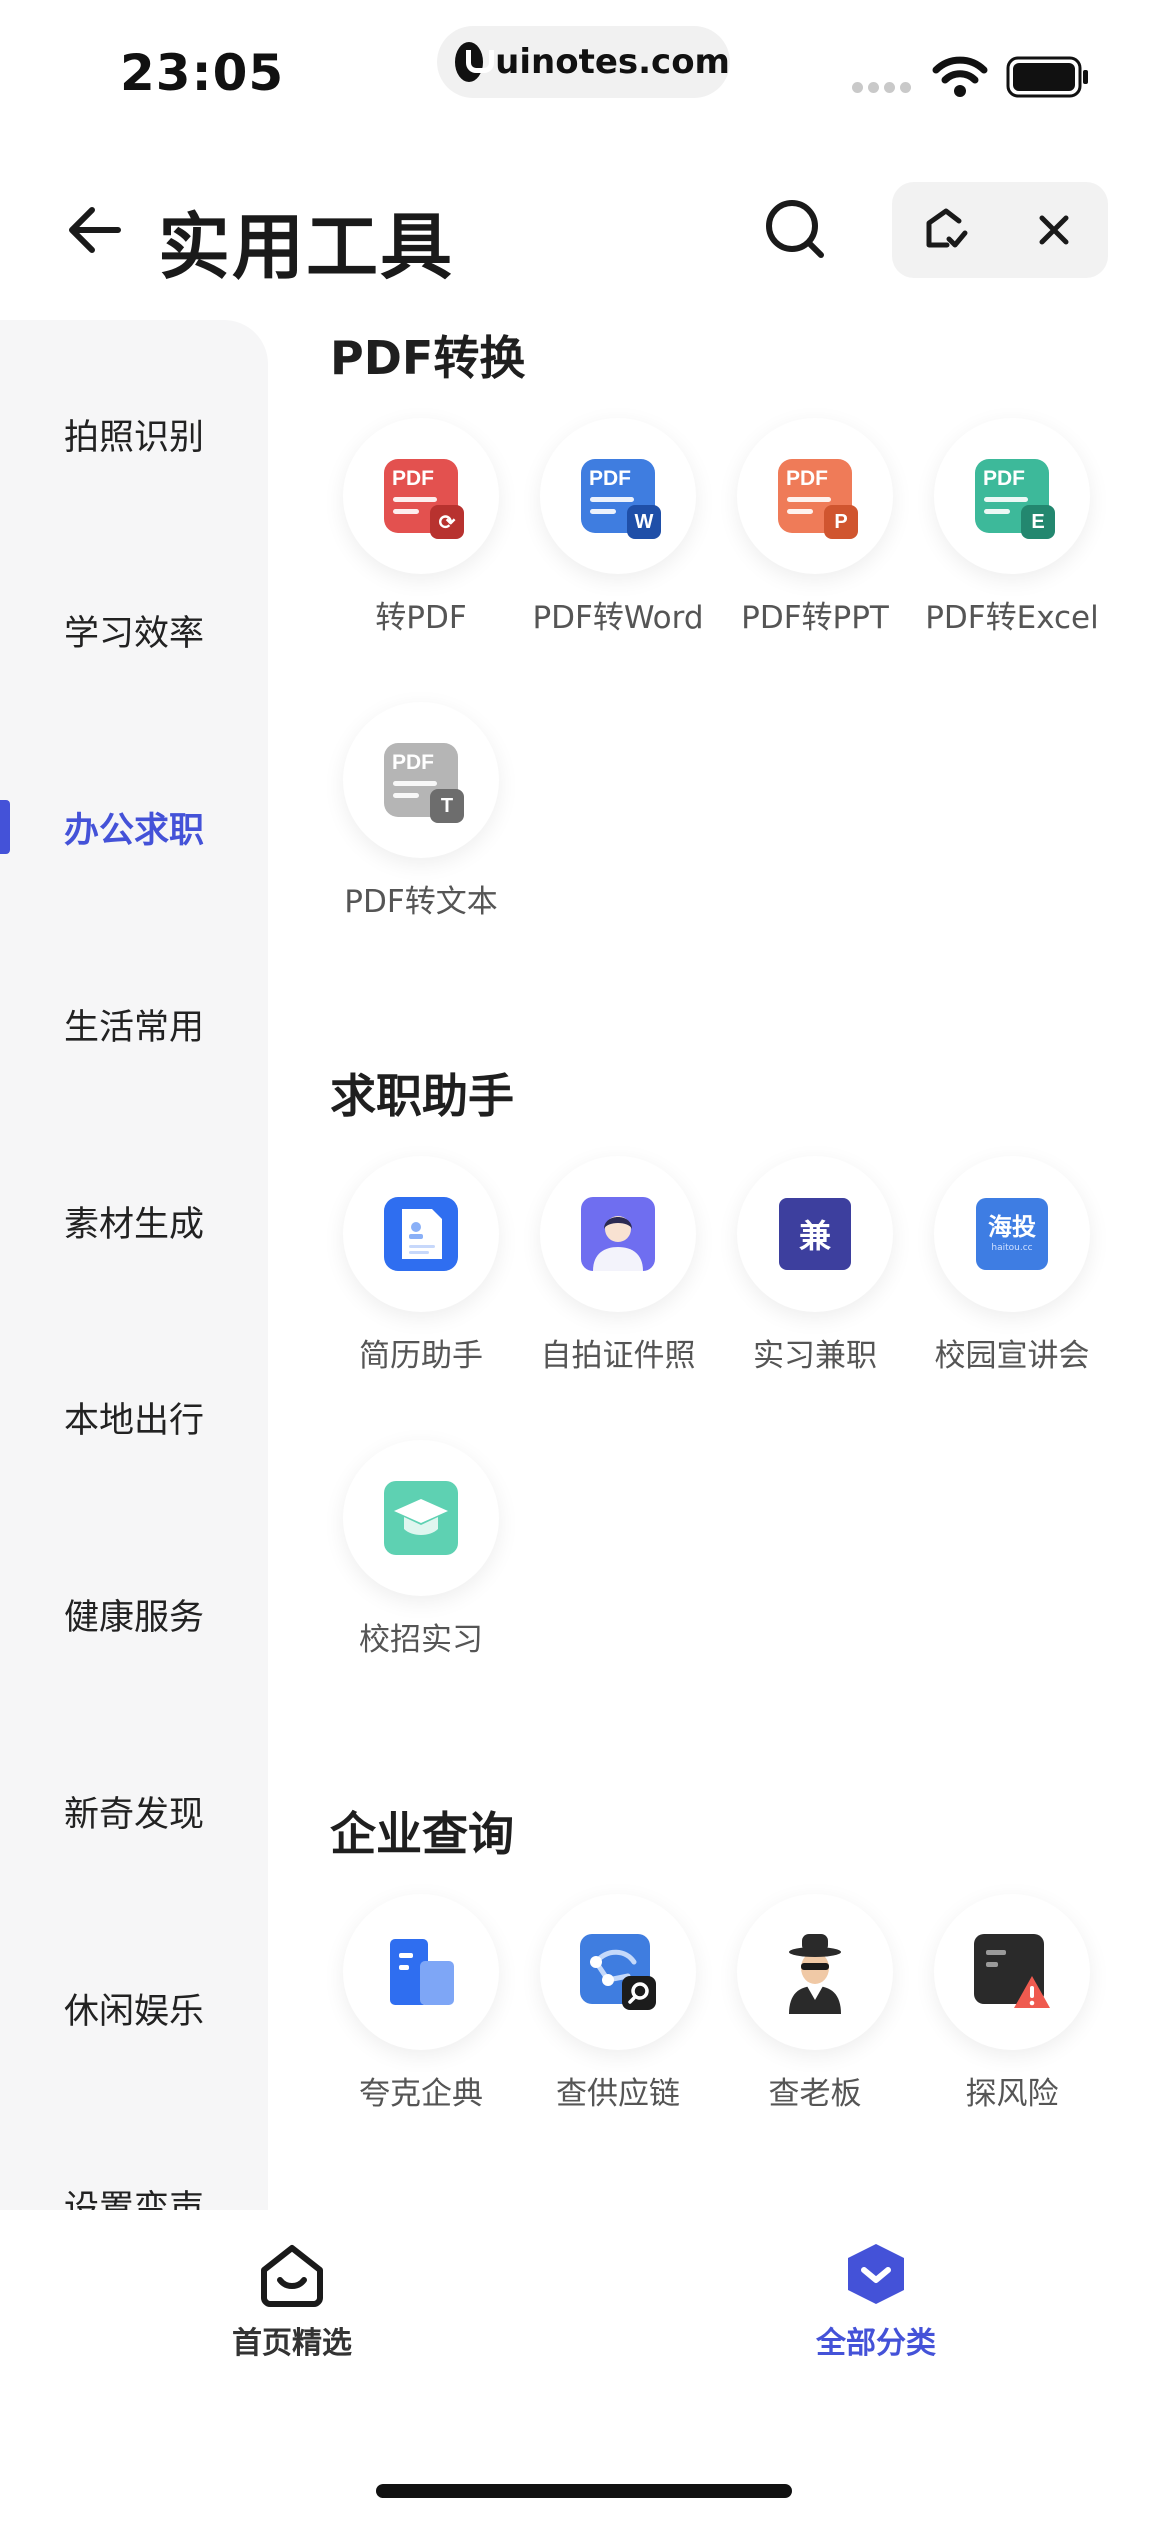 The height and width of the screenshot is (2532, 1170). I want to click on tool-label: 校招实习, so click(421, 1640).